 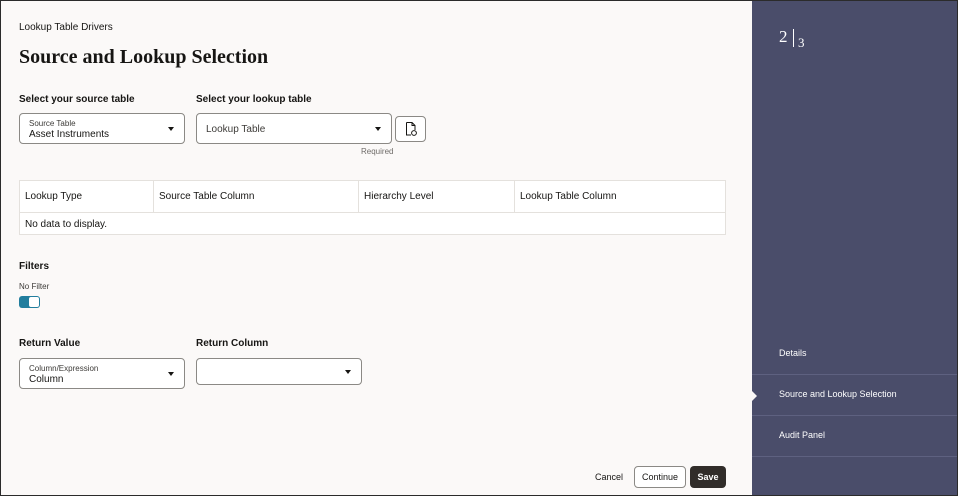 What do you see at coordinates (50, 343) in the screenshot?
I see `return-value-heading: Return Value` at bounding box center [50, 343].